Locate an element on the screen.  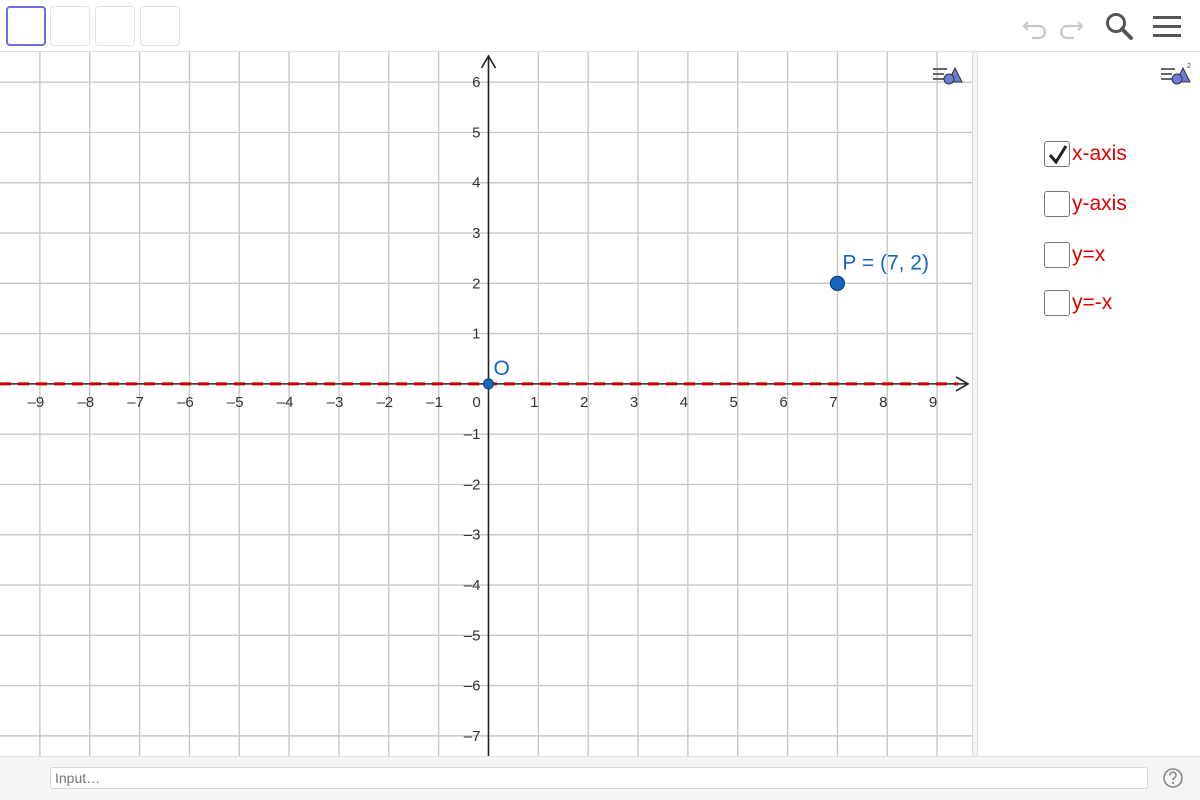
panel-style-bar-icon: 2 is located at coordinates (1175, 77).